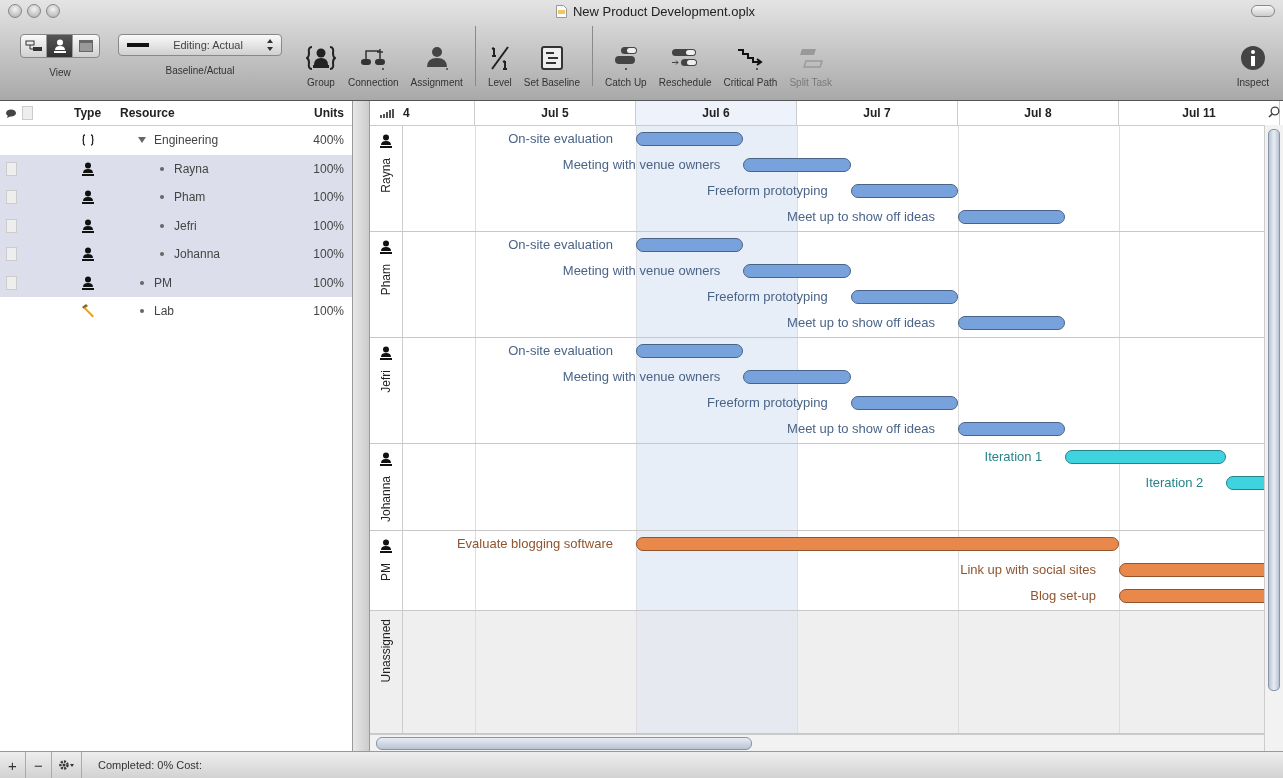  Describe the element at coordinates (39, 765) in the screenshot. I see `remove-button: −` at that location.